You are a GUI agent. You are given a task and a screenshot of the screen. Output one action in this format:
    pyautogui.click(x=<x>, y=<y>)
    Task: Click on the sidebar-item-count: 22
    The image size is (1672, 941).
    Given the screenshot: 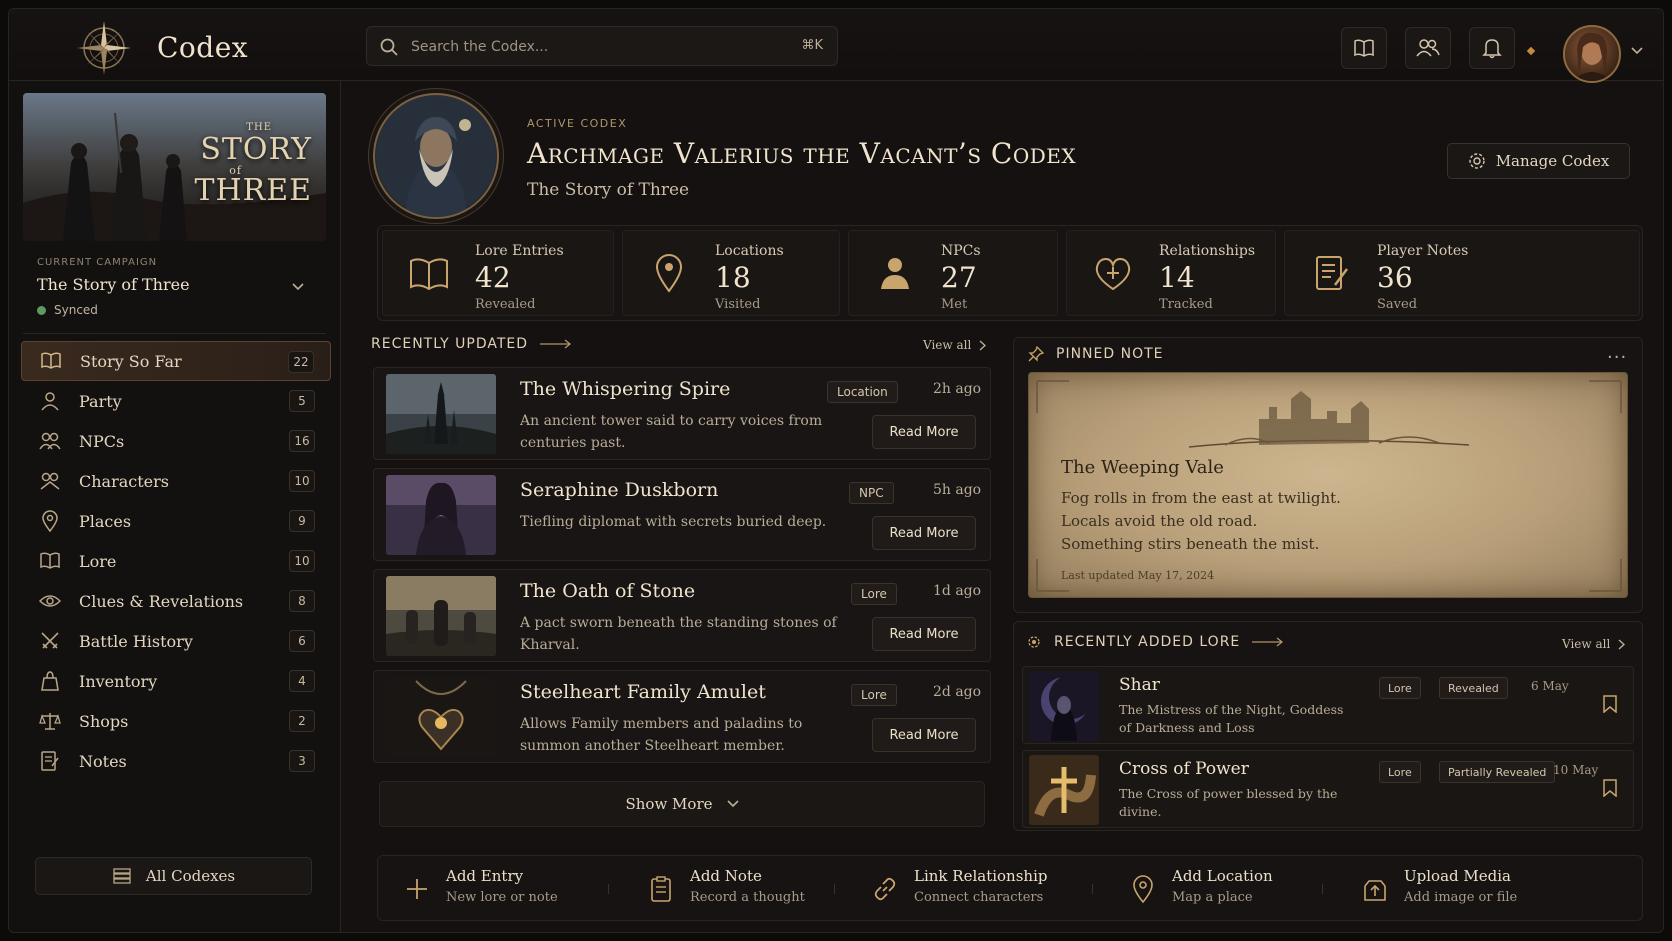 What is the action you would take?
    pyautogui.click(x=301, y=362)
    